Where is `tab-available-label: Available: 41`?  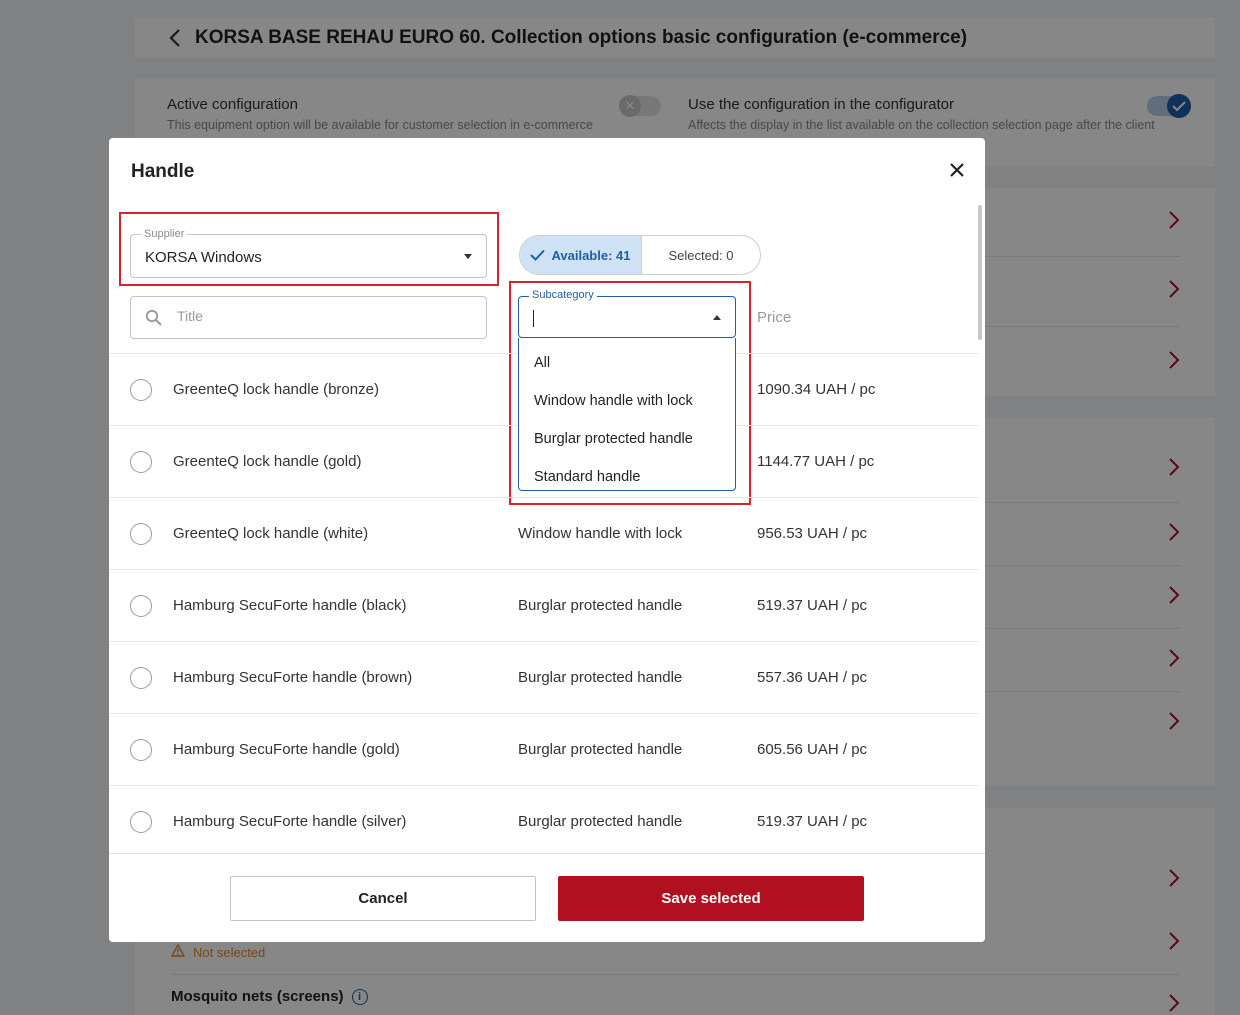
tab-available-label: Available: 41 is located at coordinates (591, 255).